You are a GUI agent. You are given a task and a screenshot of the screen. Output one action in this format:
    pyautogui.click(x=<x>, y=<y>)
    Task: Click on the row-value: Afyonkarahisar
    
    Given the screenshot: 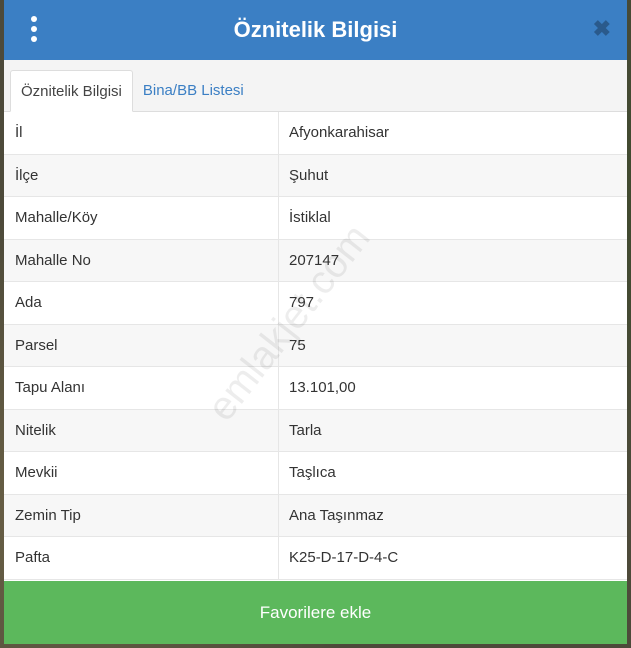 What is the action you would take?
    pyautogui.click(x=339, y=133)
    